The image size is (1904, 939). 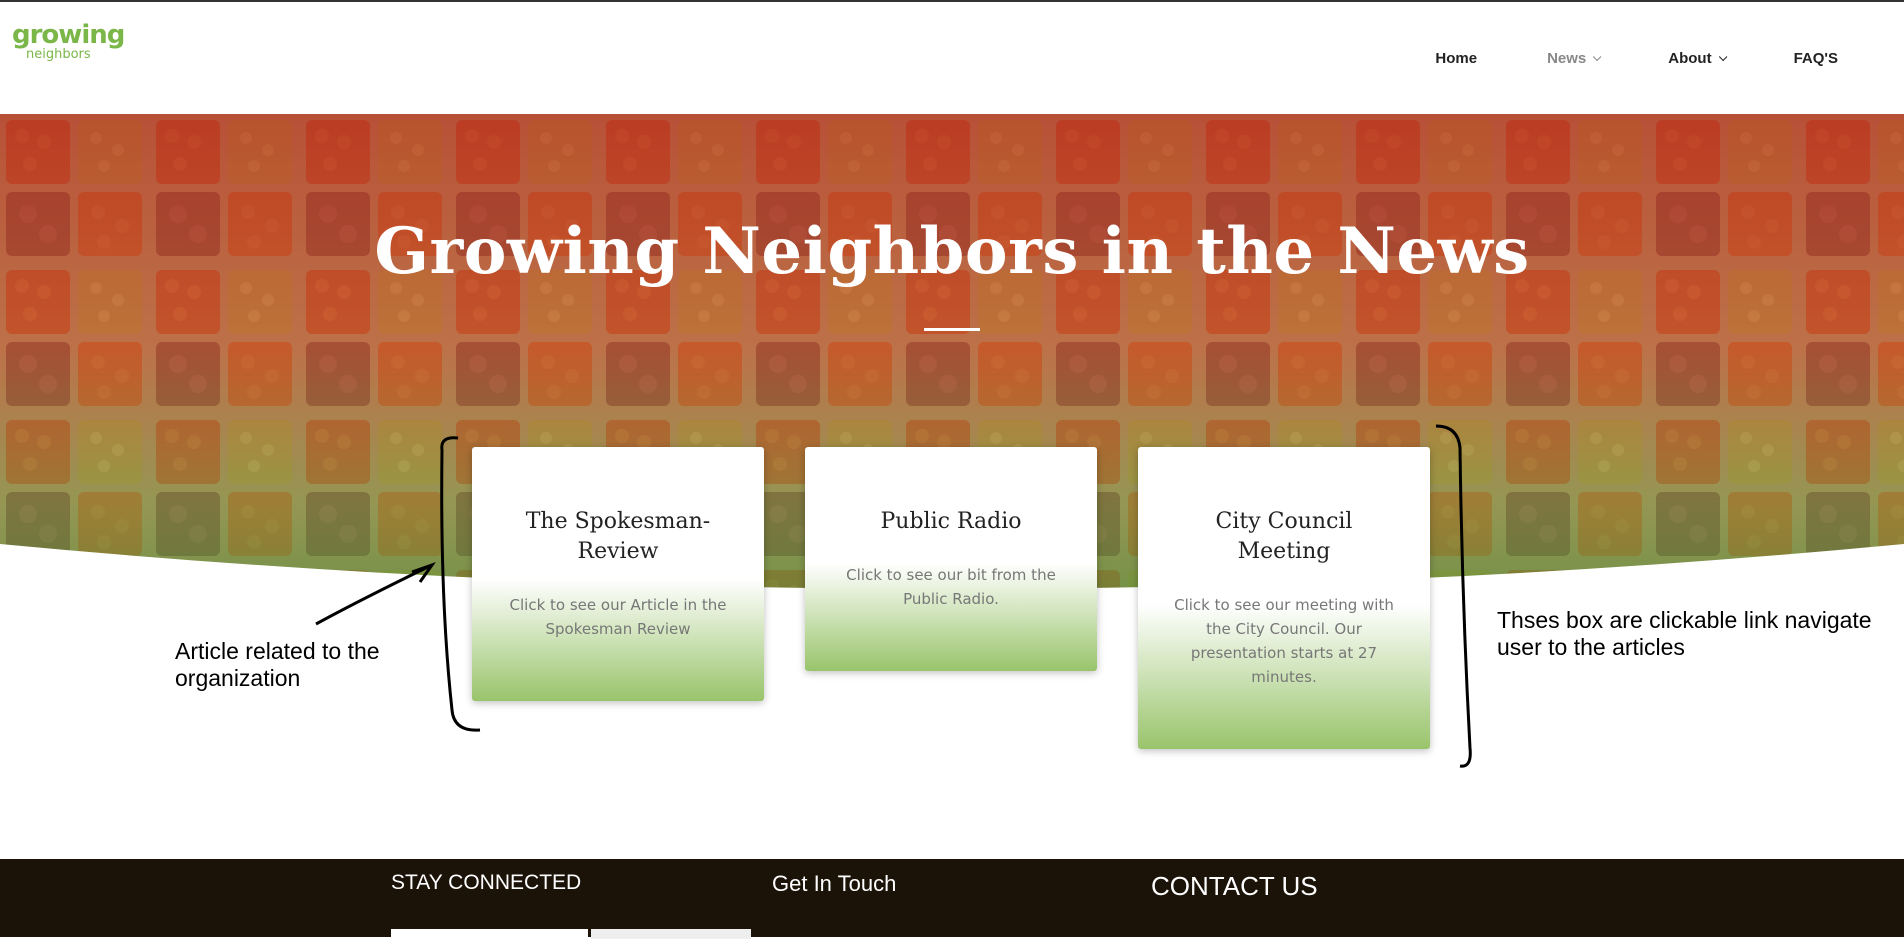 I want to click on annotation-left-text: Article related to the organization, so click(x=277, y=664).